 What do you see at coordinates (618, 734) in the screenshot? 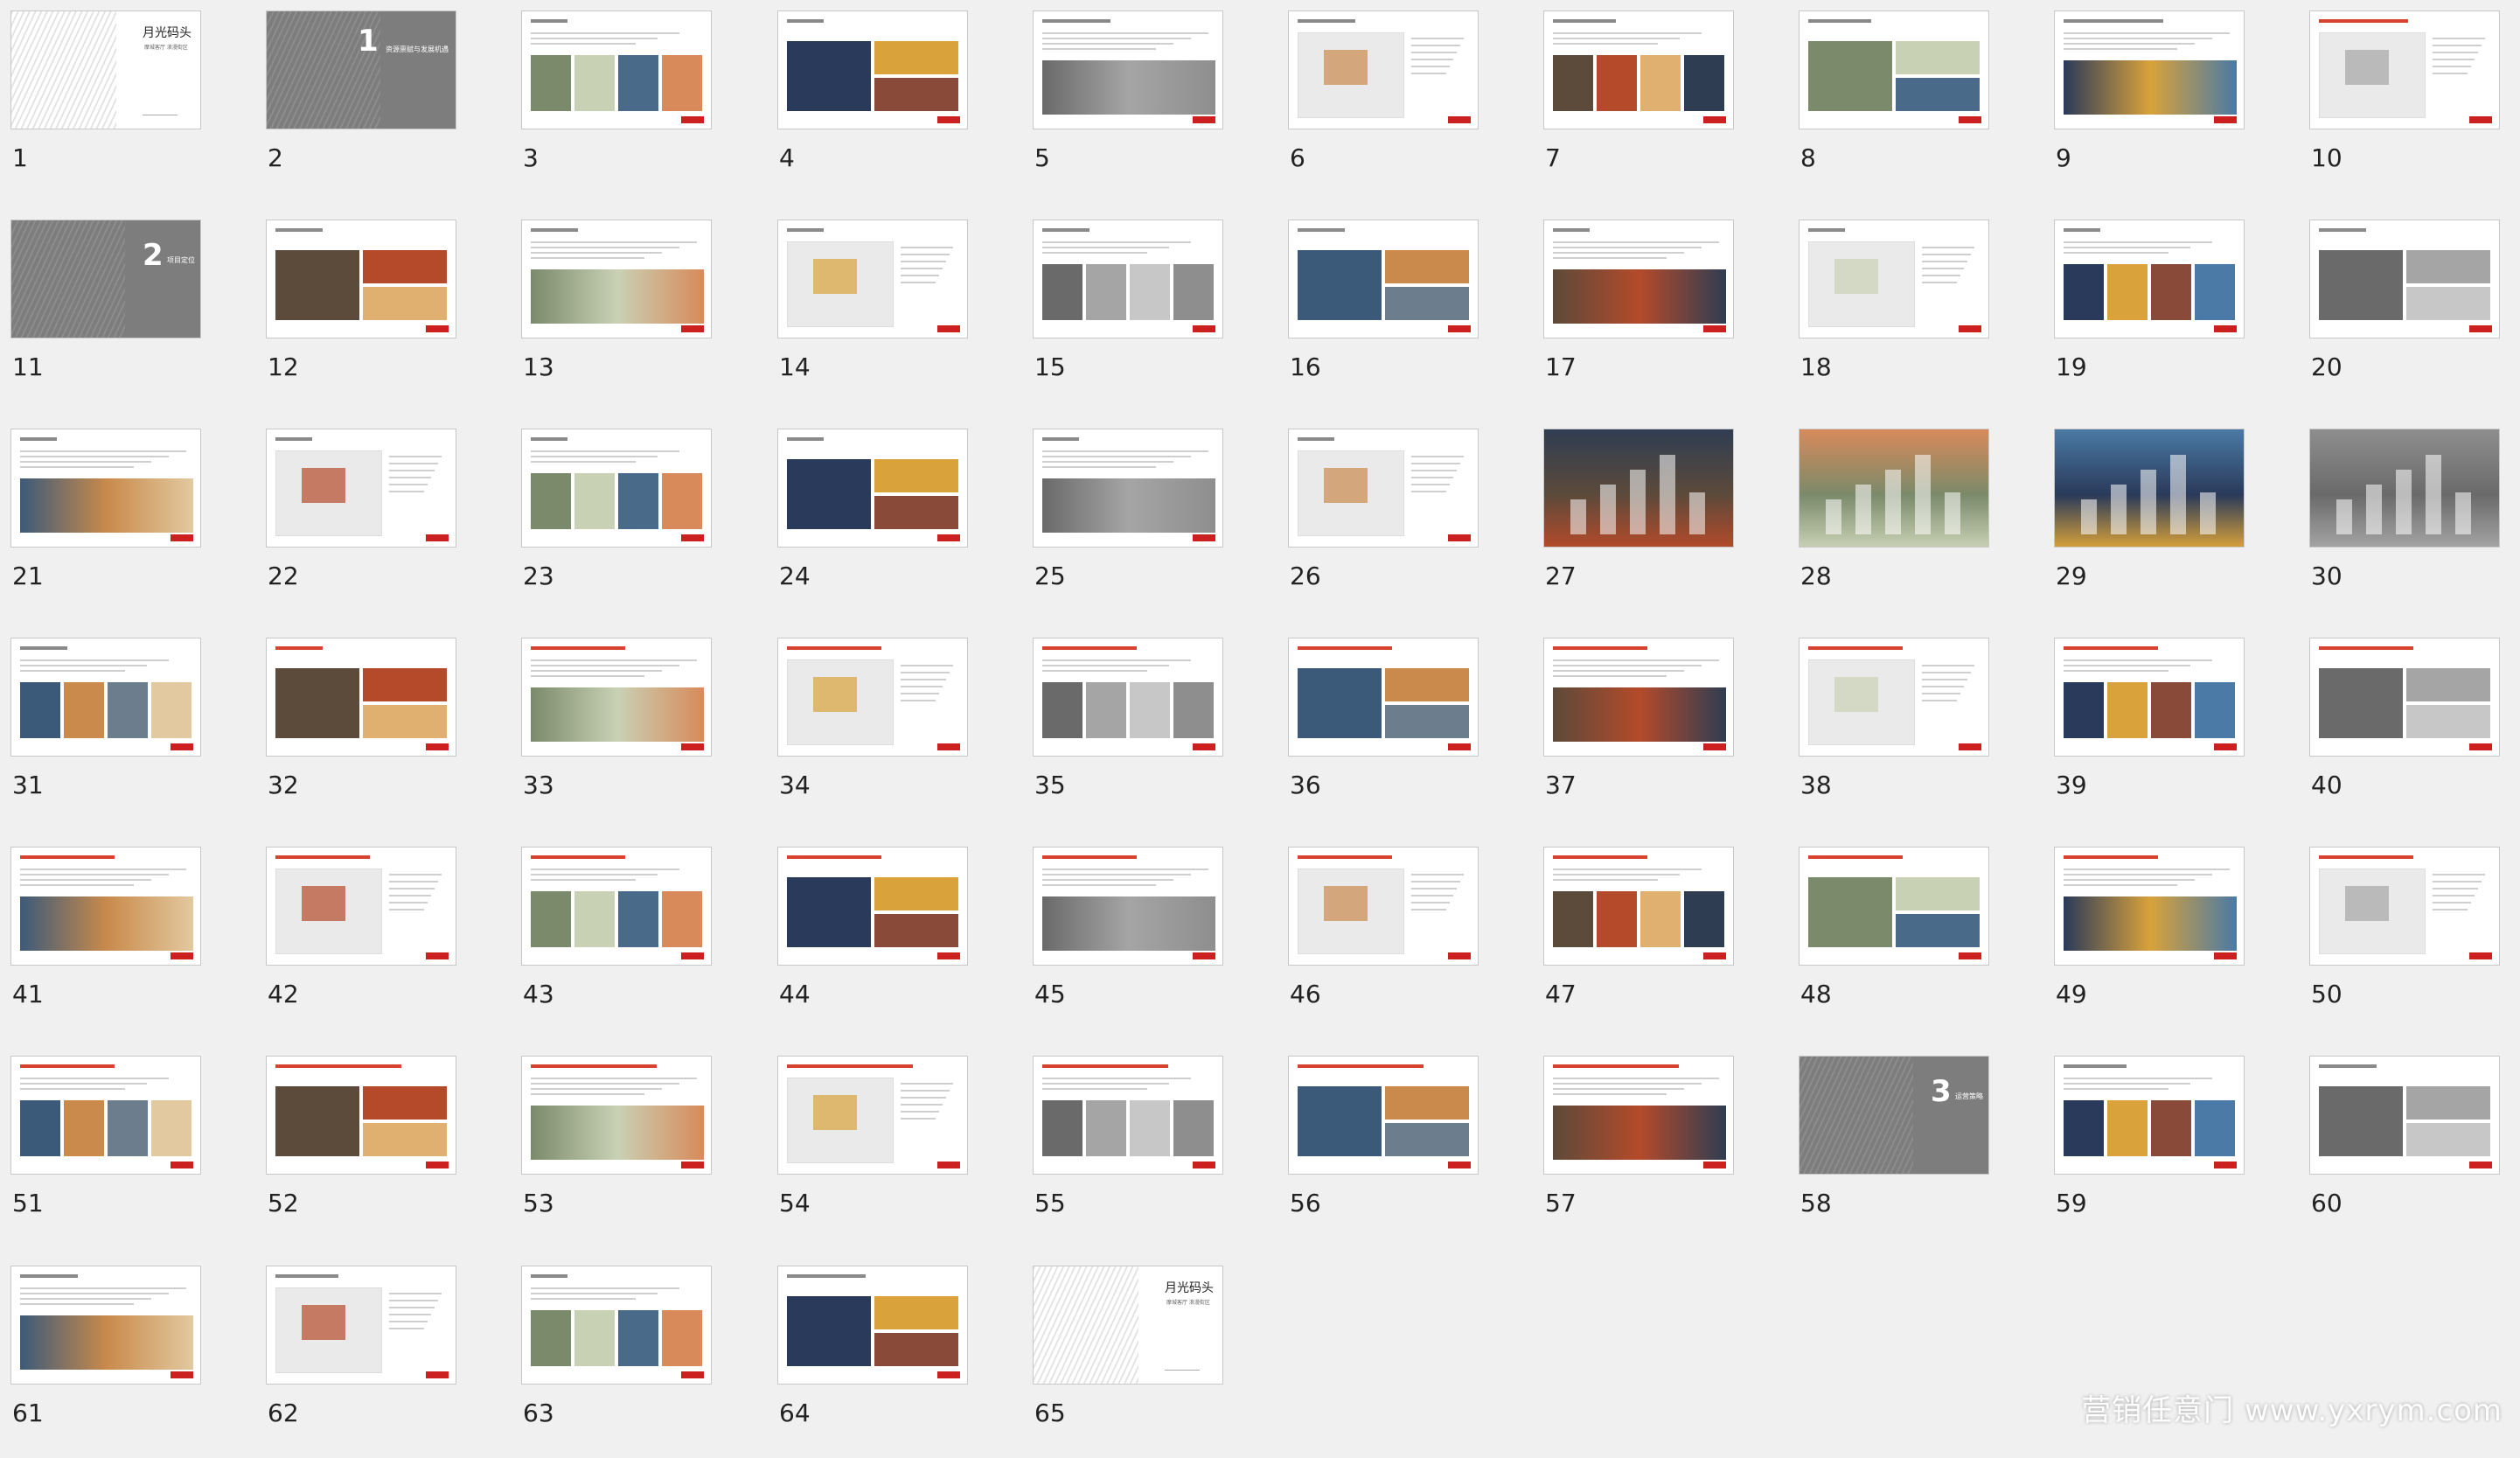
I see `slide-thumbnail-item: 33` at bounding box center [618, 734].